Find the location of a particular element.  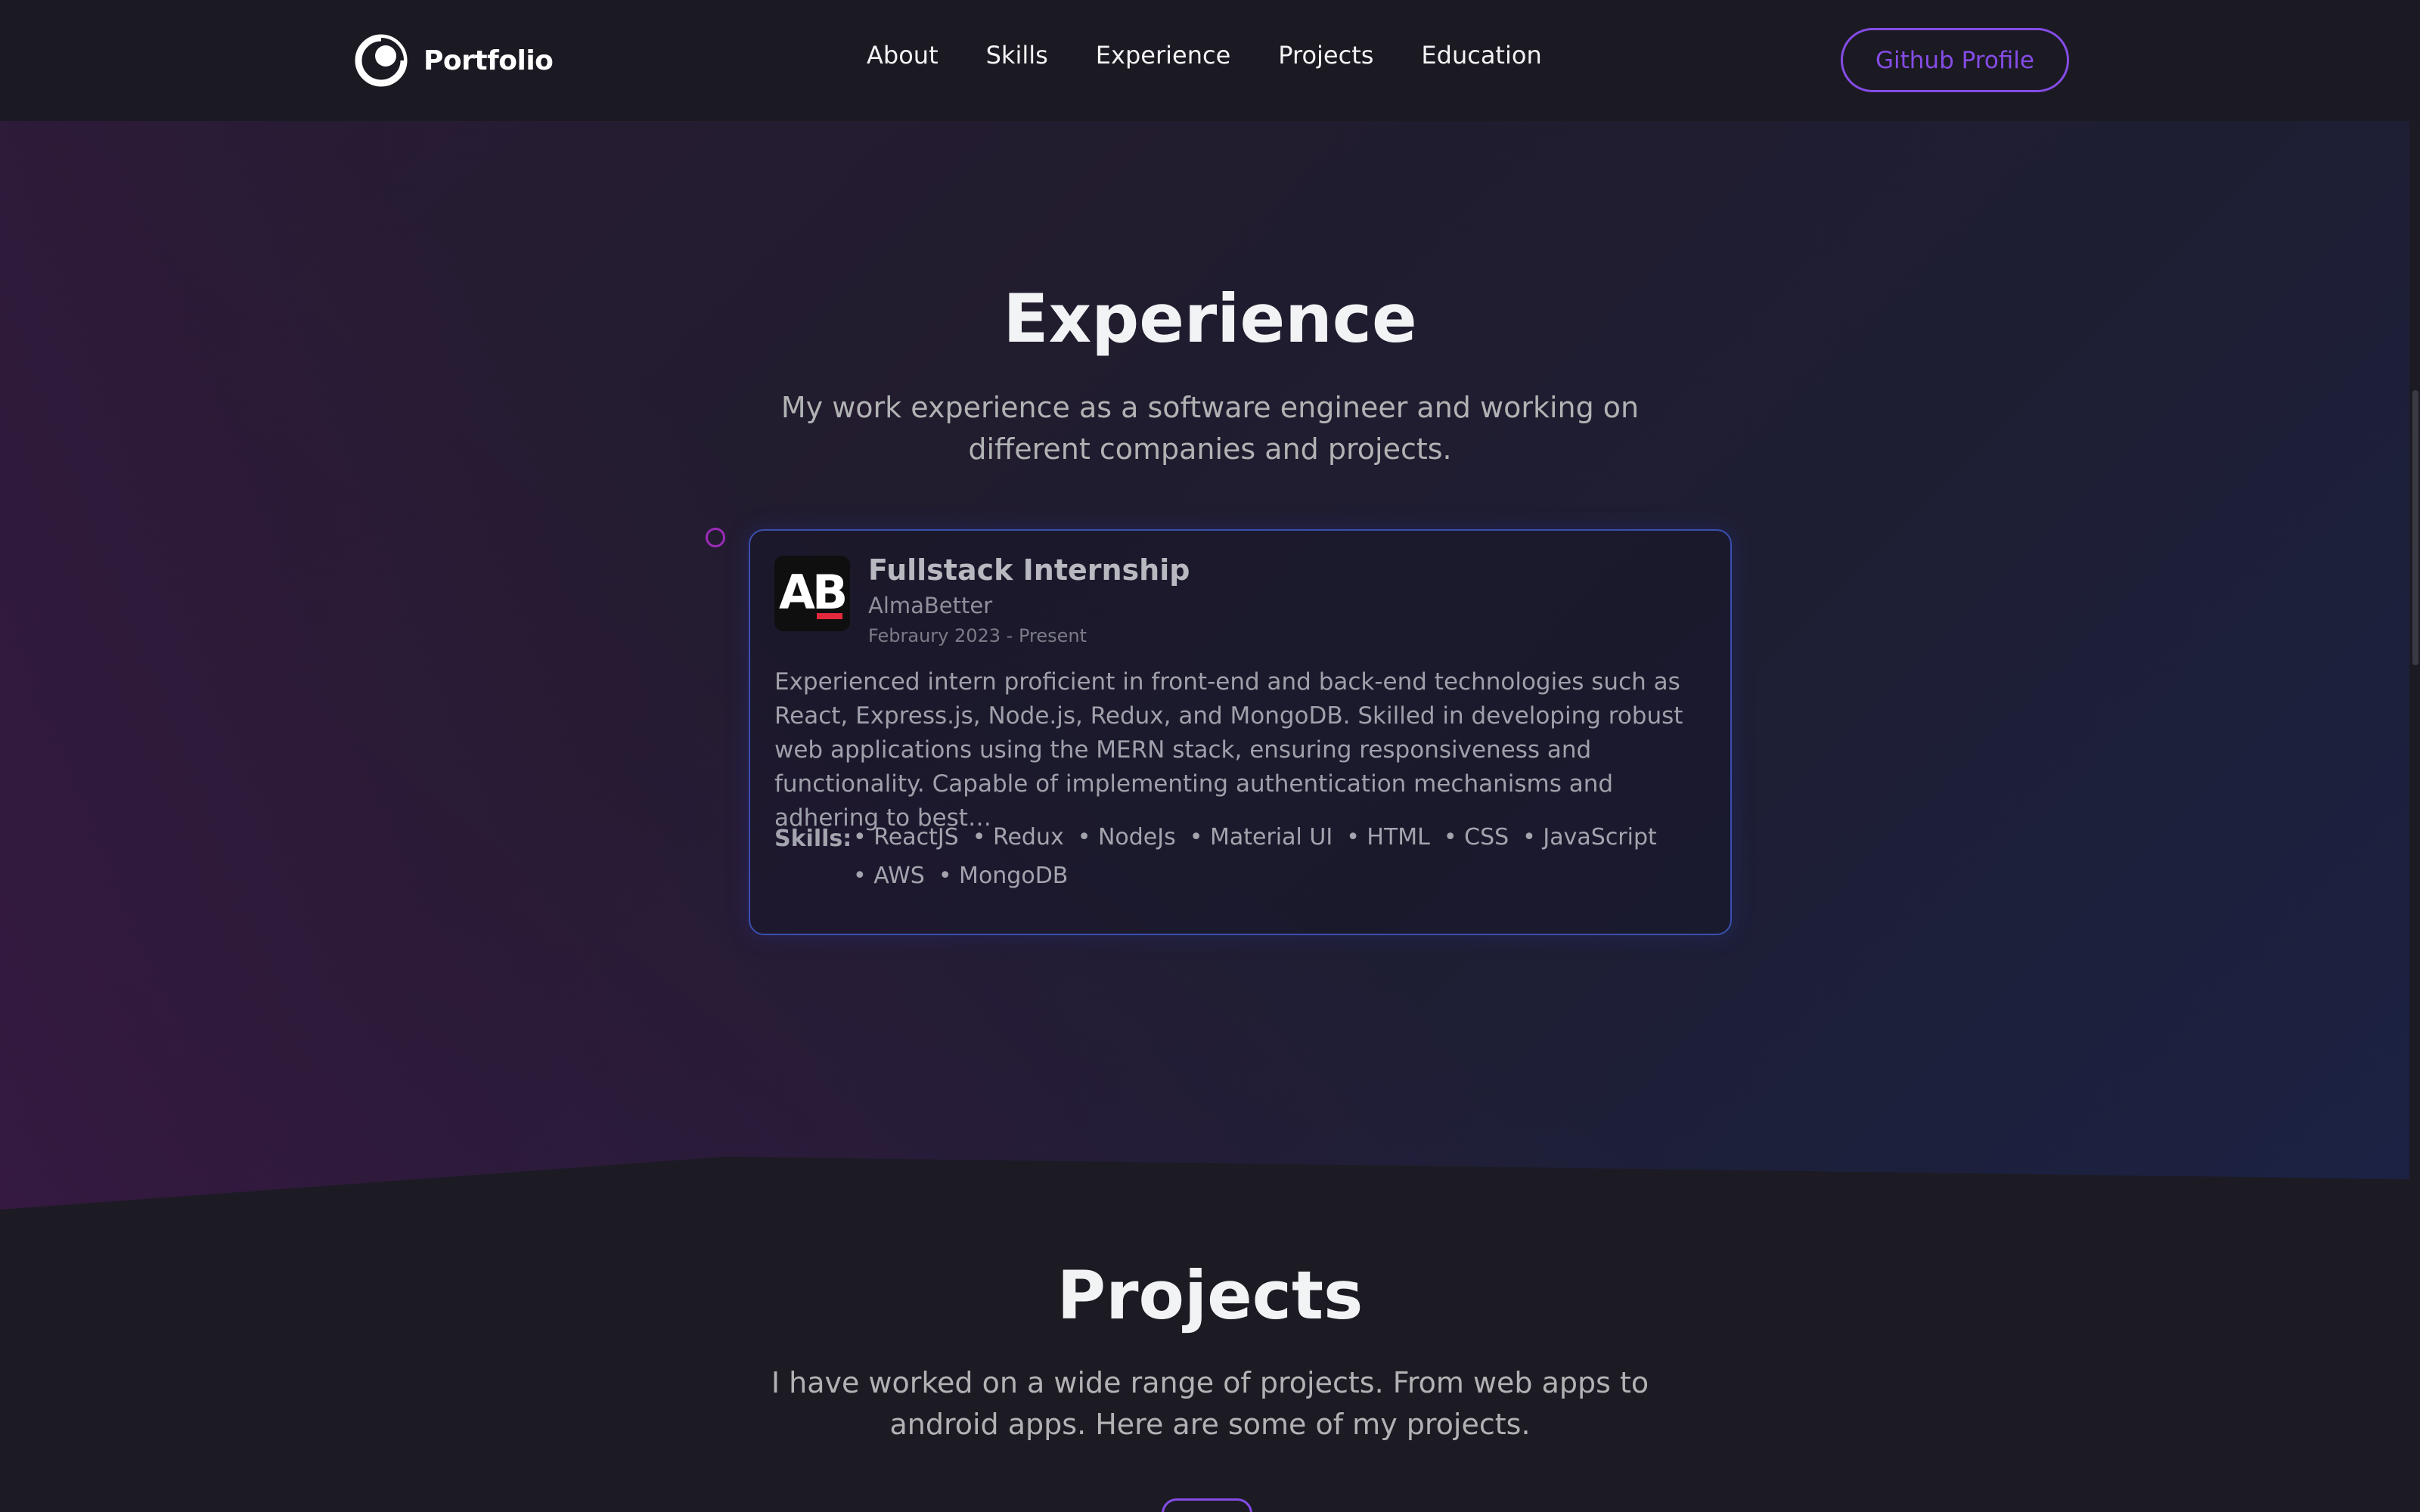

nav-link-projects: Projects is located at coordinates (1325, 56).